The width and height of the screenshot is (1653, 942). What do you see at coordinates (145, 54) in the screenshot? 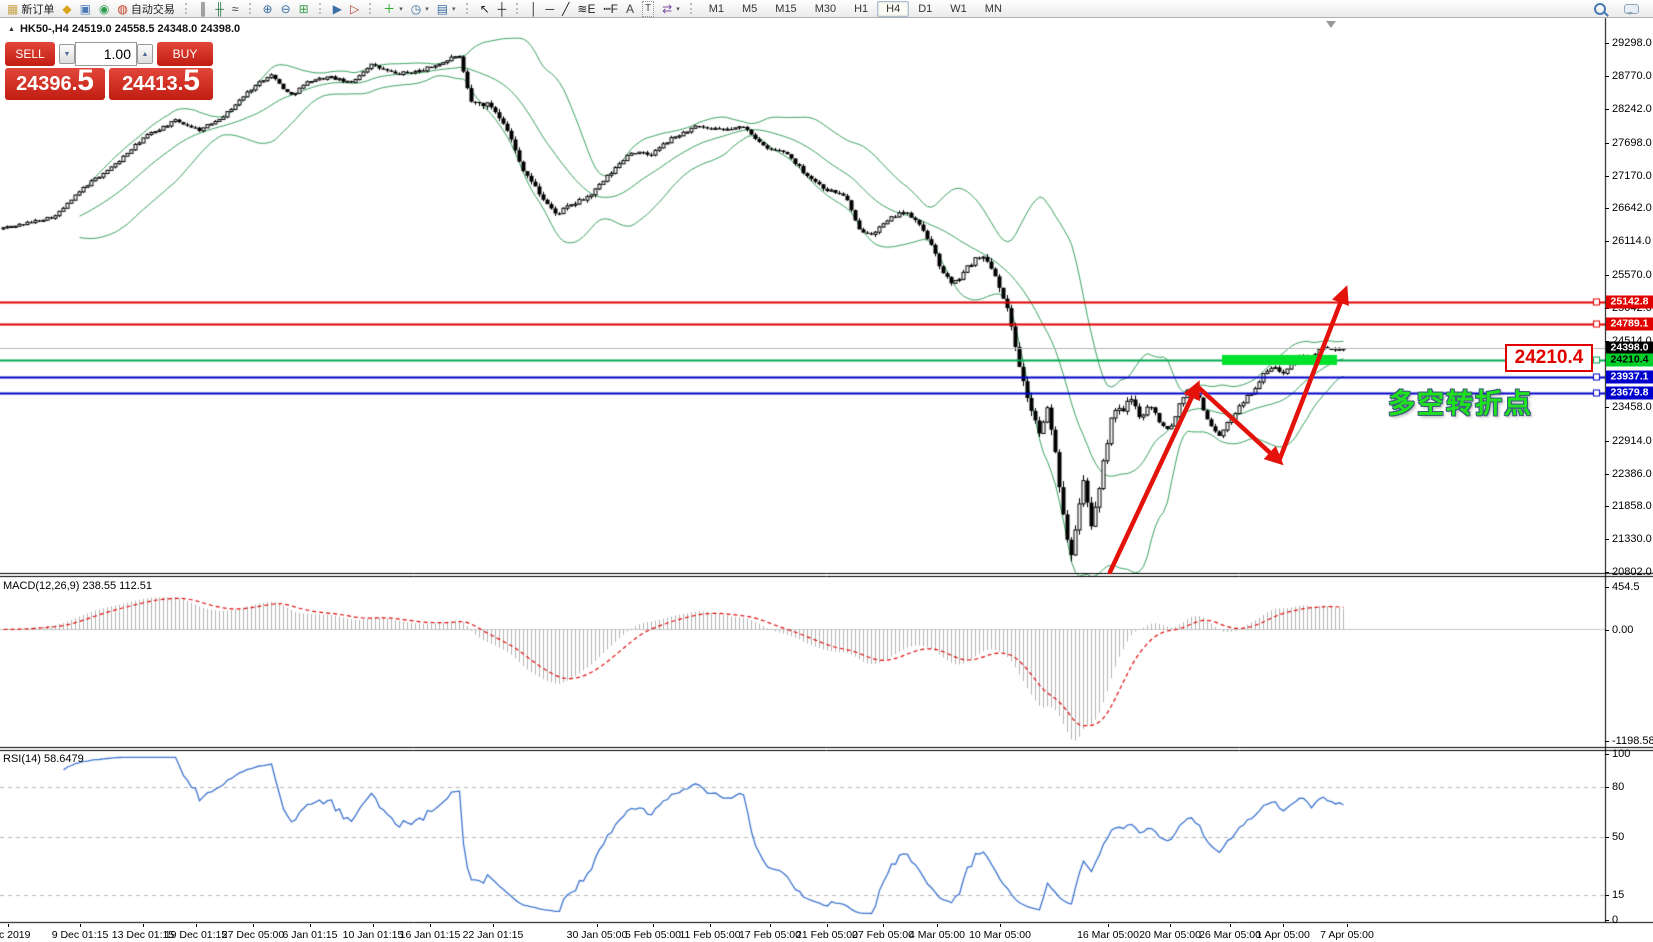
I see `volume-increase-button: ▲` at bounding box center [145, 54].